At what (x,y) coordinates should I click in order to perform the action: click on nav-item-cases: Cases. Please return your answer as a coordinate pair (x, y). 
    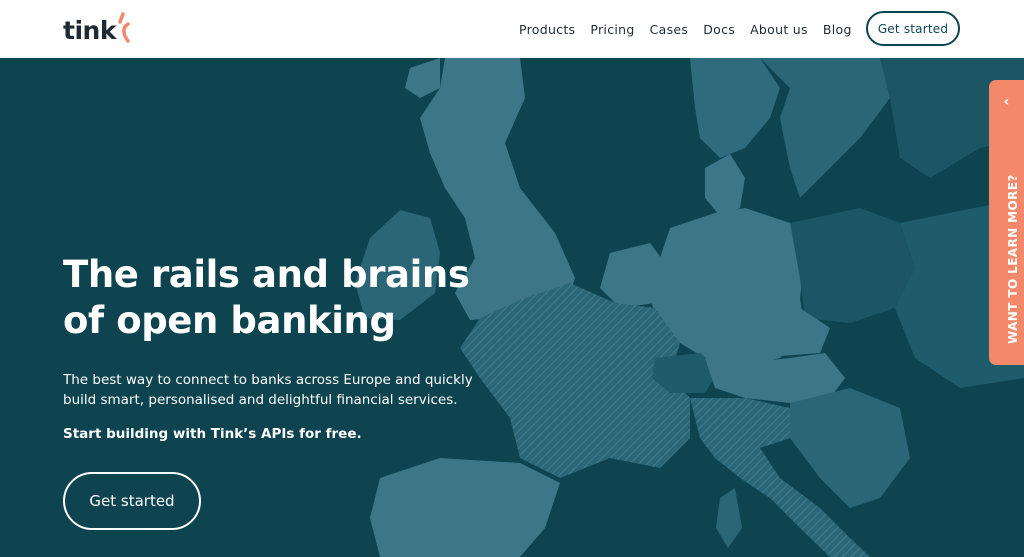
    Looking at the image, I should click on (669, 29).